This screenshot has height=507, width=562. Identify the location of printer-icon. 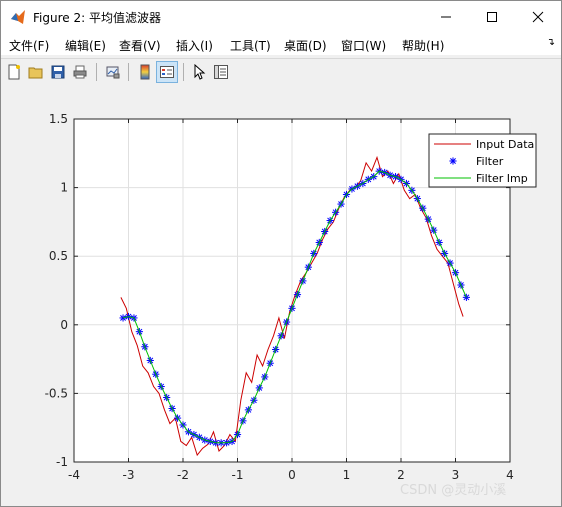
(80, 72).